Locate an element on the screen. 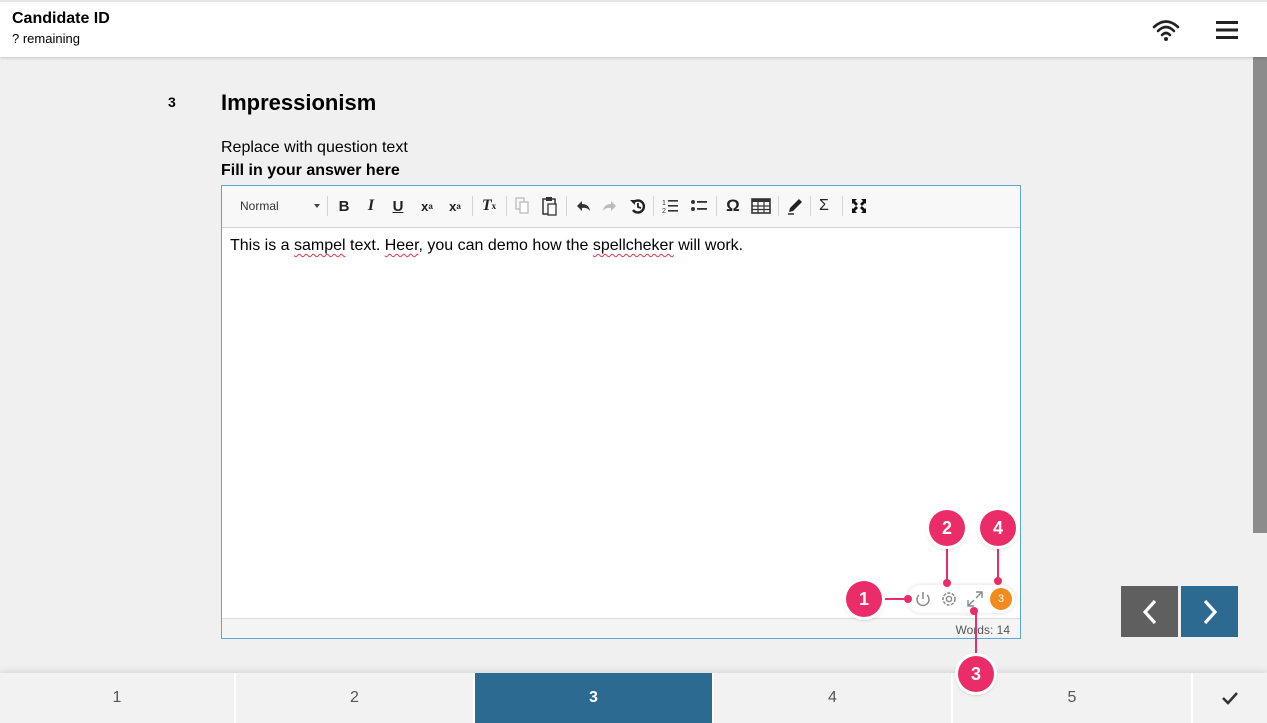 The width and height of the screenshot is (1267, 723). question-text: Replace with question text is located at coordinates (314, 147).